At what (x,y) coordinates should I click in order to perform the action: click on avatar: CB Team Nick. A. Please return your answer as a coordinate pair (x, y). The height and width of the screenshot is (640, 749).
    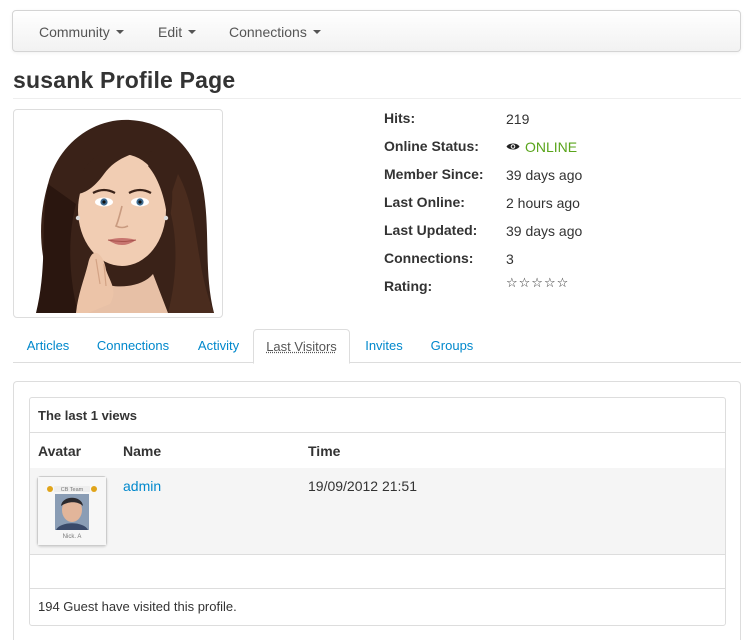
    Looking at the image, I should click on (72, 511).